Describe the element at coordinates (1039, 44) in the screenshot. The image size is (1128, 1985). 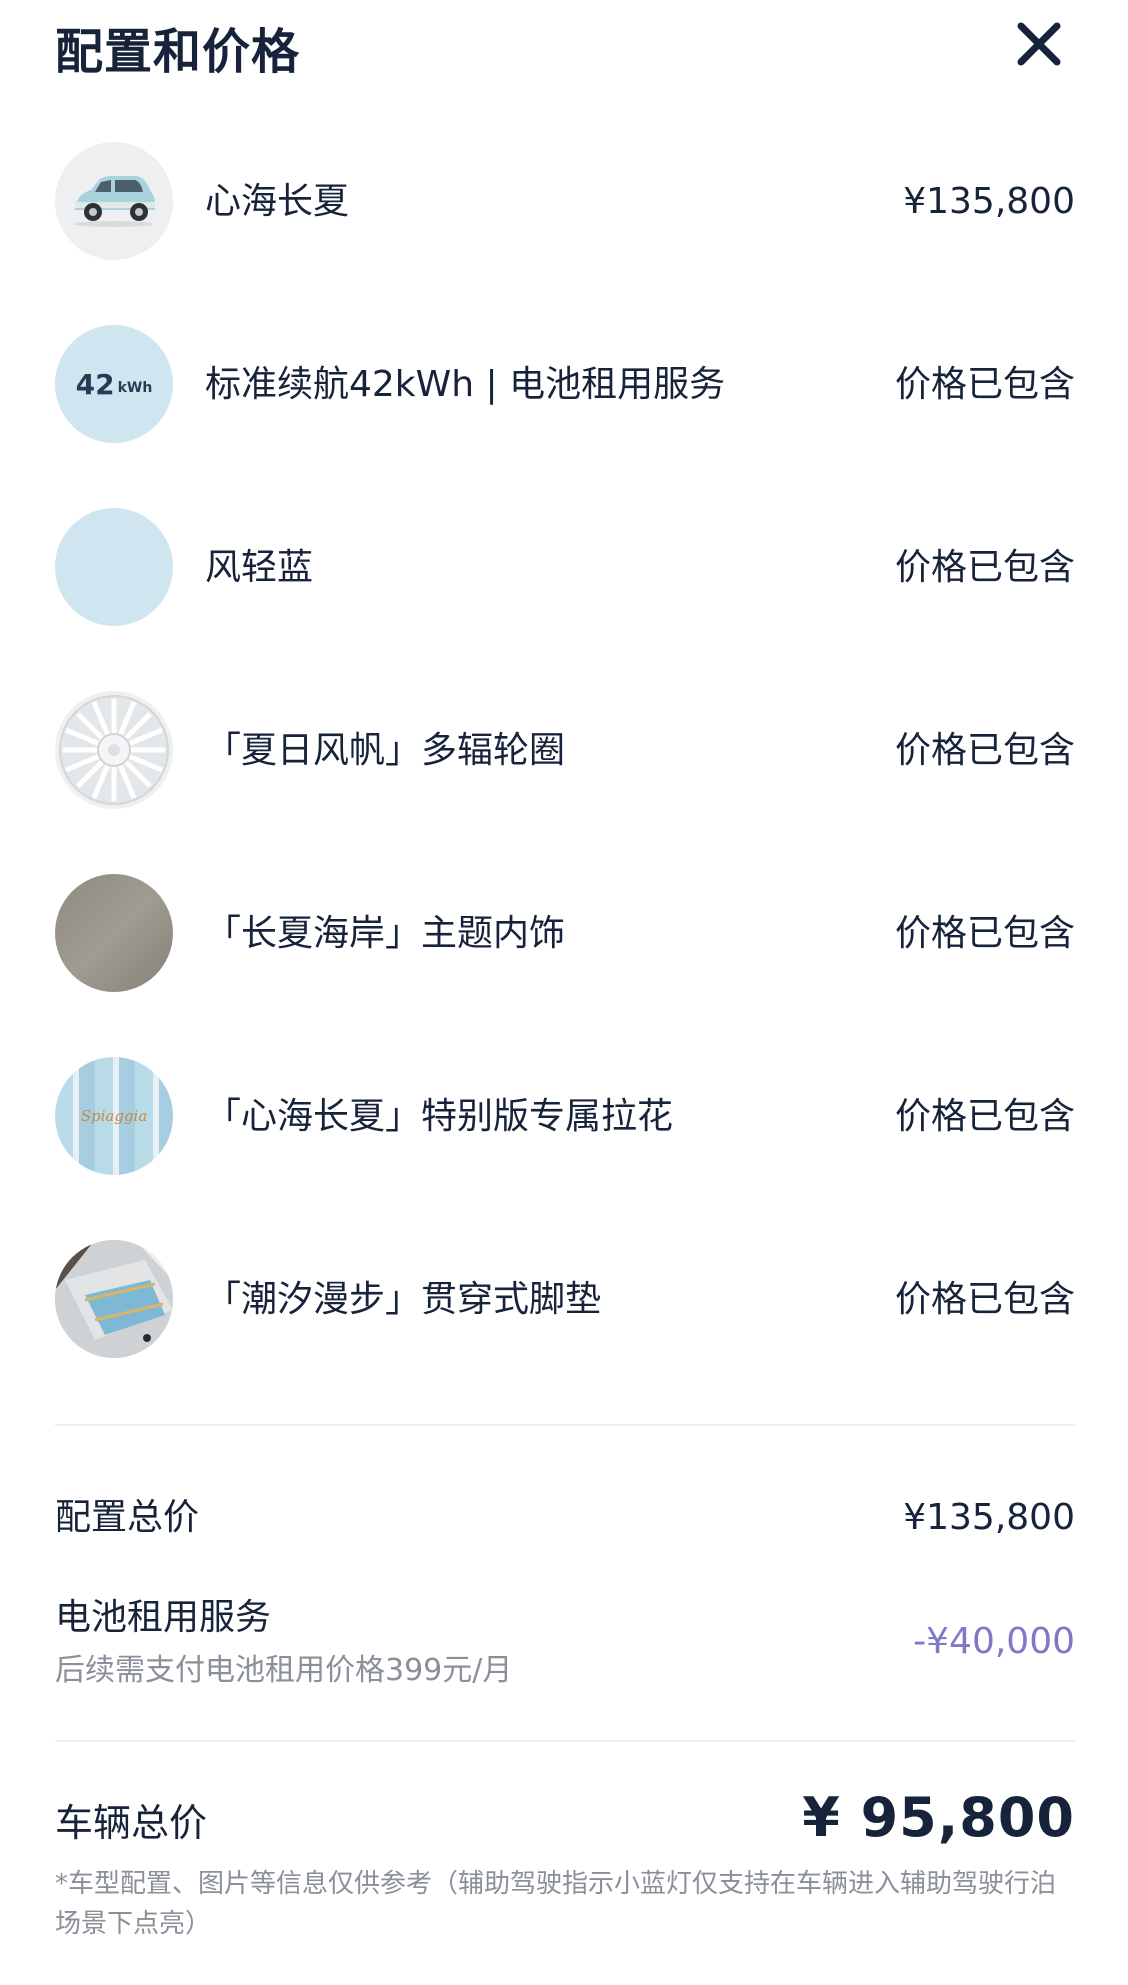
I see `close-icon` at that location.